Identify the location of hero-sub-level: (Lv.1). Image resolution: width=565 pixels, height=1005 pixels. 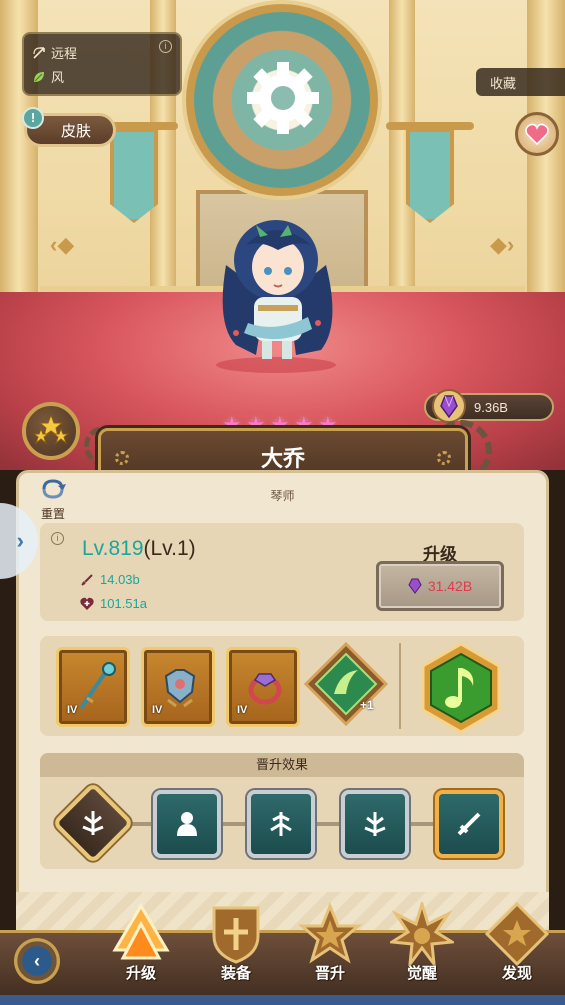
(169, 548).